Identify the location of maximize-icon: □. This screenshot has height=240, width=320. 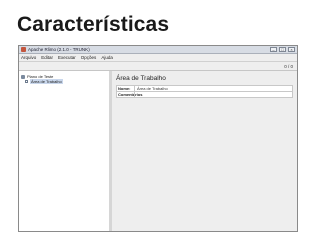
(282, 49).